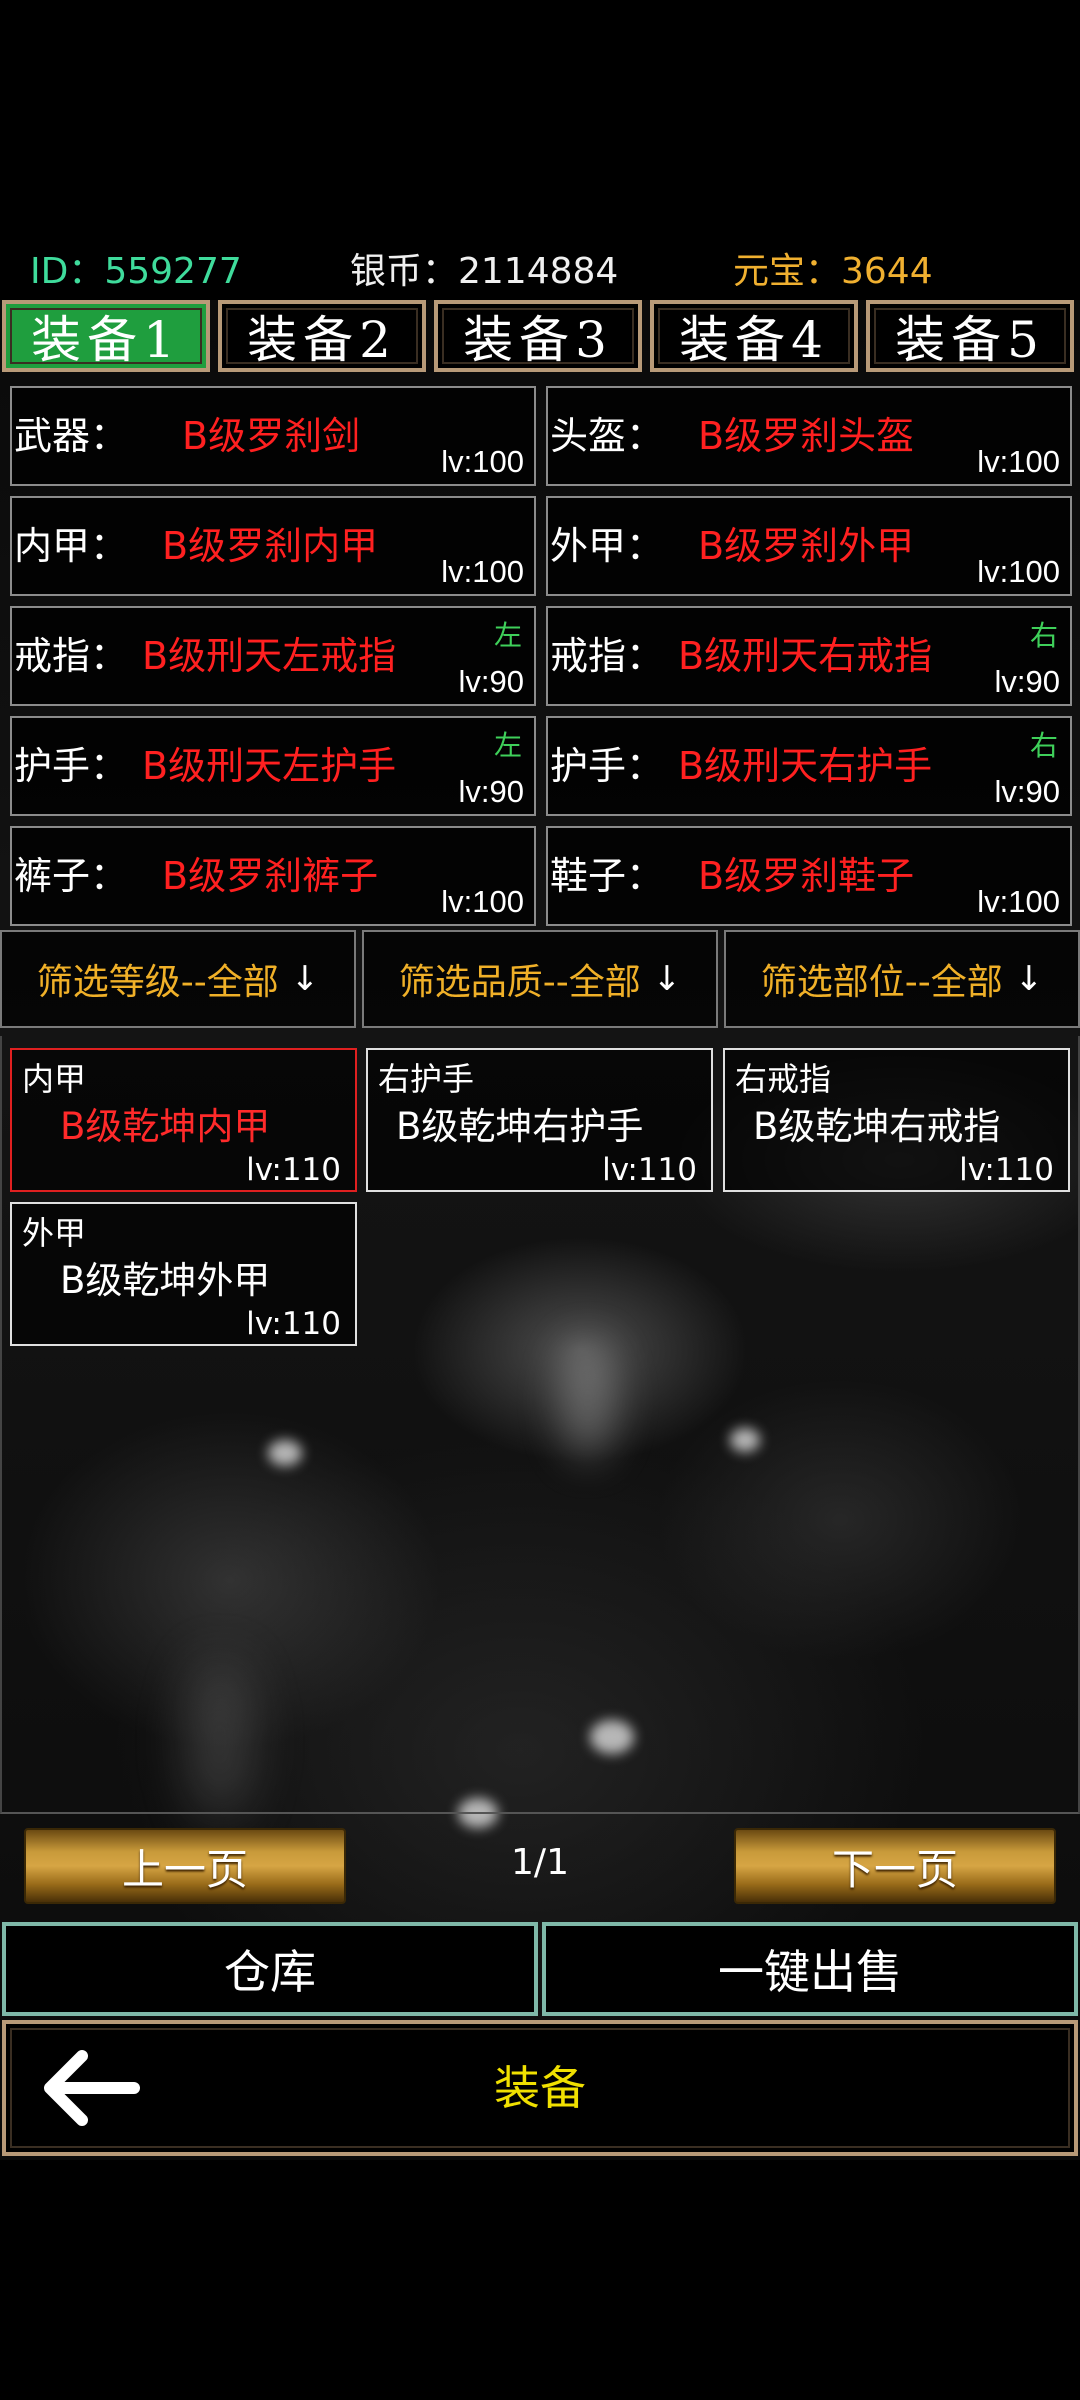 The image size is (1080, 2400). Describe the element at coordinates (184, 1869) in the screenshot. I see `prev-page-label: 上一页` at that location.